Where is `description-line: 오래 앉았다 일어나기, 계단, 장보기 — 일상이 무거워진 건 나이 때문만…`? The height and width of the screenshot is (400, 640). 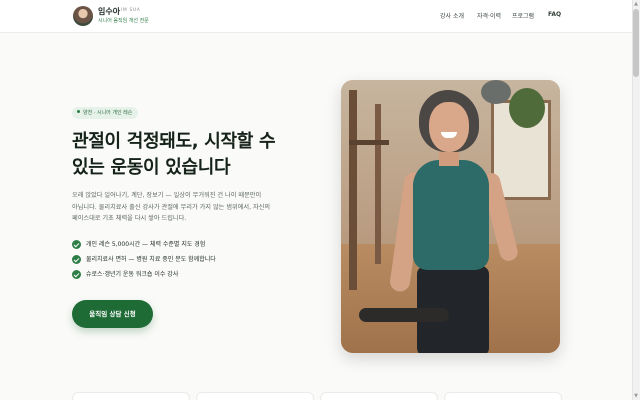 description-line: 오래 앉았다 일어나기, 계단, 장보기 — 일상이 무거워진 건 나이 때문만… is located at coordinates (167, 195).